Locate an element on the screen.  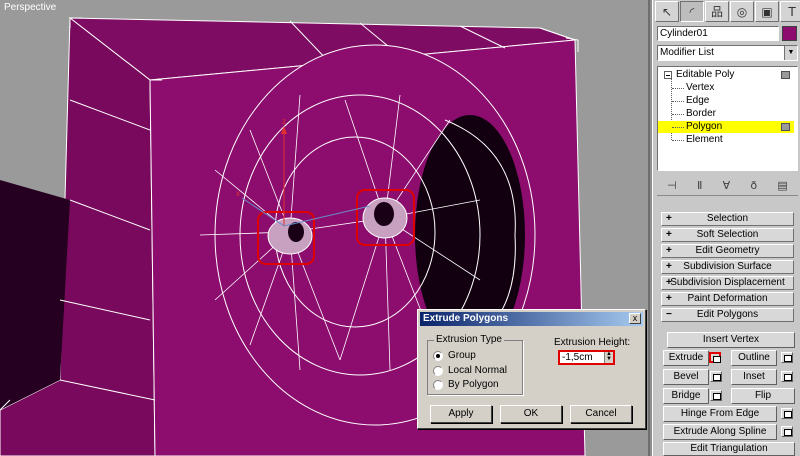
viewport-label: Perspective is located at coordinates (30, 7).